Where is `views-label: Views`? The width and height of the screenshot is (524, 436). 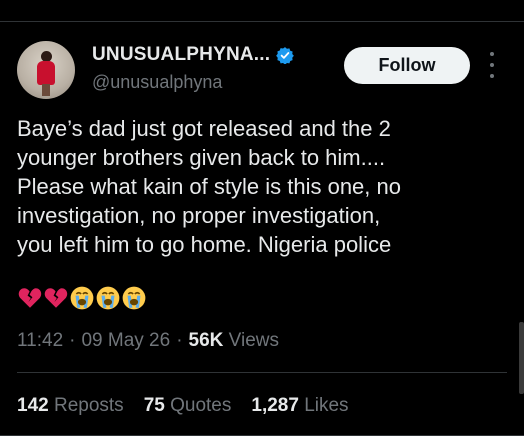
views-label: Views is located at coordinates (254, 340).